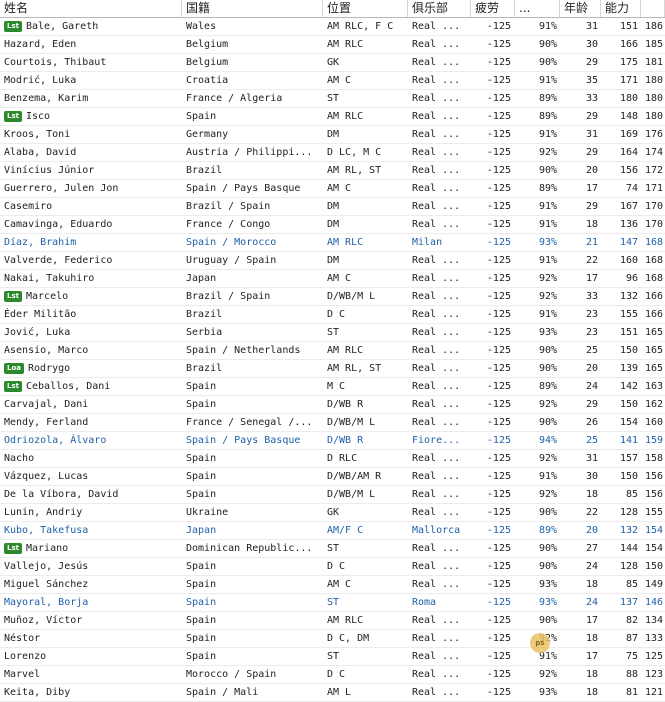 This screenshot has height=702, width=665. I want to click on column-header-name: 姓名, so click(91, 8).